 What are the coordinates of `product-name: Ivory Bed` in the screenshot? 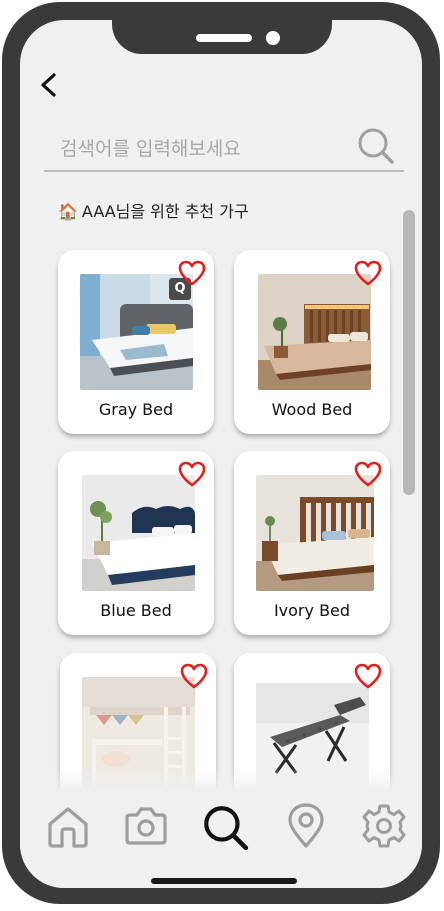 It's located at (312, 610).